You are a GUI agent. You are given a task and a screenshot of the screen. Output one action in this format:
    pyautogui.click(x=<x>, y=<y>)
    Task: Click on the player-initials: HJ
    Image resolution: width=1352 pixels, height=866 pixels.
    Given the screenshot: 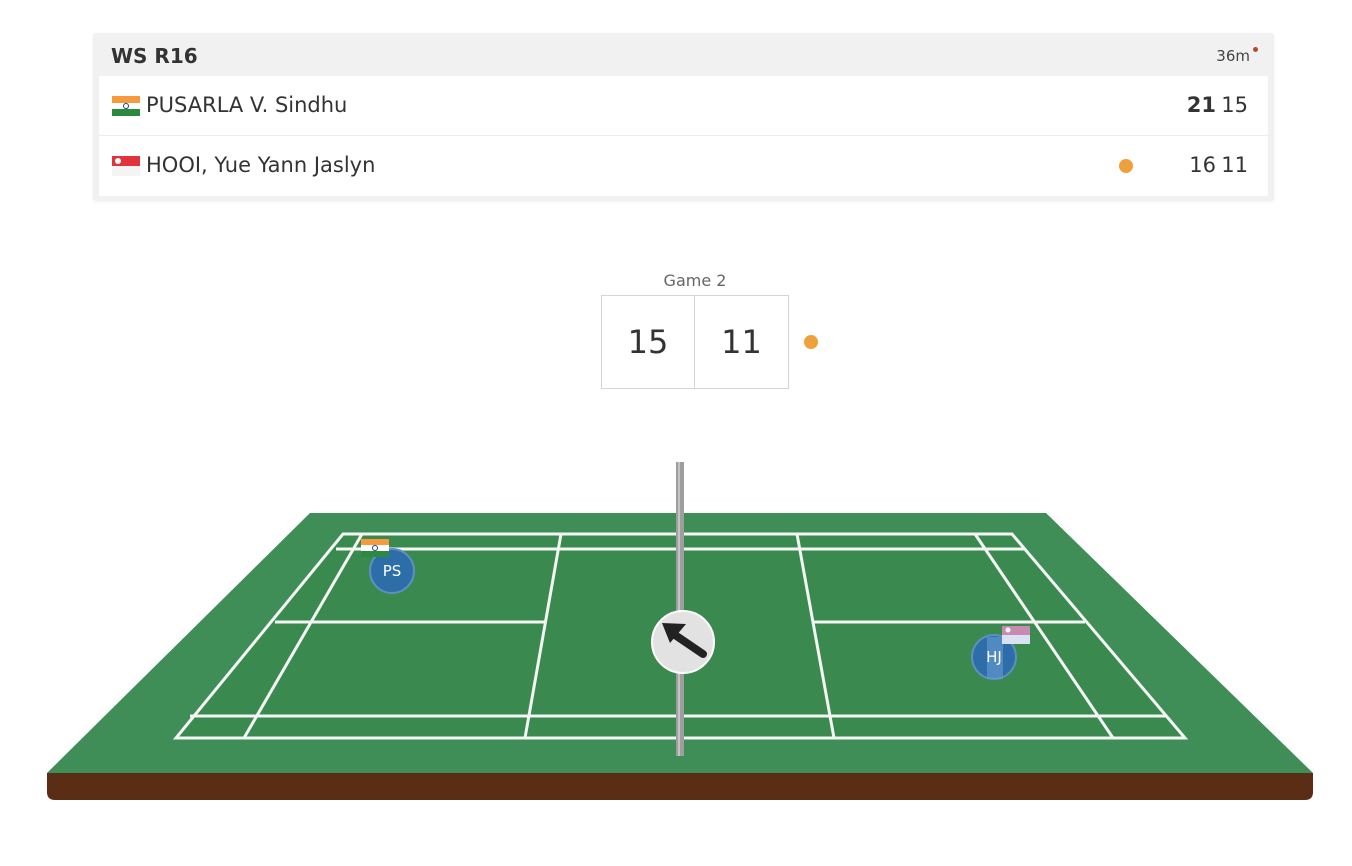 What is the action you would take?
    pyautogui.click(x=994, y=657)
    